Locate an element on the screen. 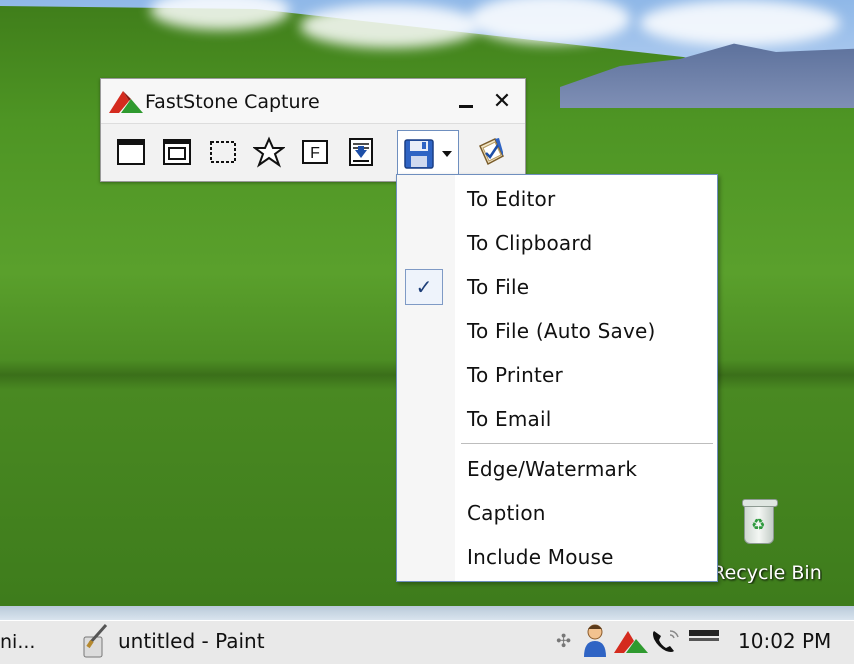 Image resolution: width=854 pixels, height=664 pixels. recycle-bin-label: Recycle Bin is located at coordinates (767, 573).